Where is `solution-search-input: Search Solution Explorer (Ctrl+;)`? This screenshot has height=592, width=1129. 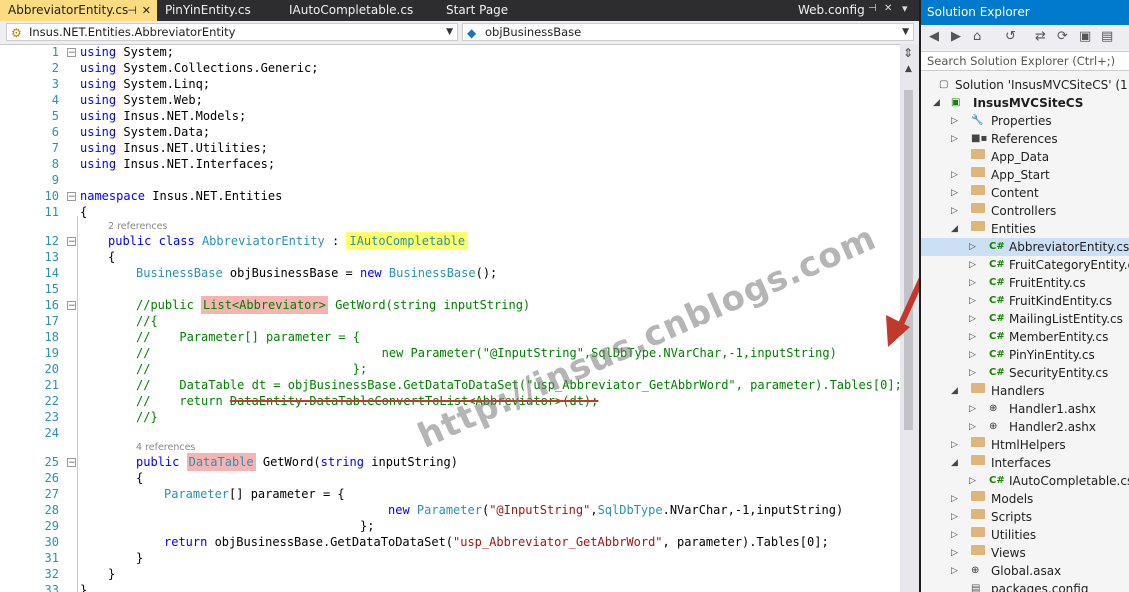
solution-search-input: Search Solution Explorer (Ctrl+;) is located at coordinates (1025, 61).